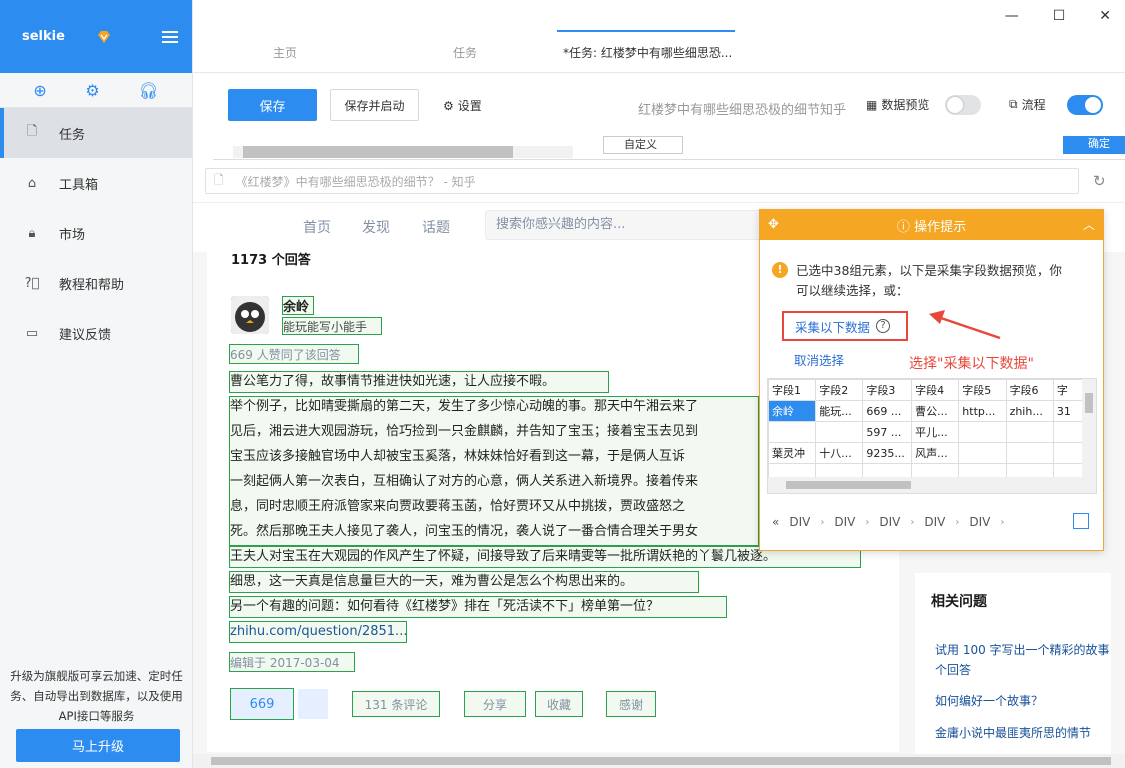 This screenshot has height=768, width=1125. What do you see at coordinates (96, 183) in the screenshot?
I see `sidebar-item-toolbox: ⌂ 工具箱` at bounding box center [96, 183].